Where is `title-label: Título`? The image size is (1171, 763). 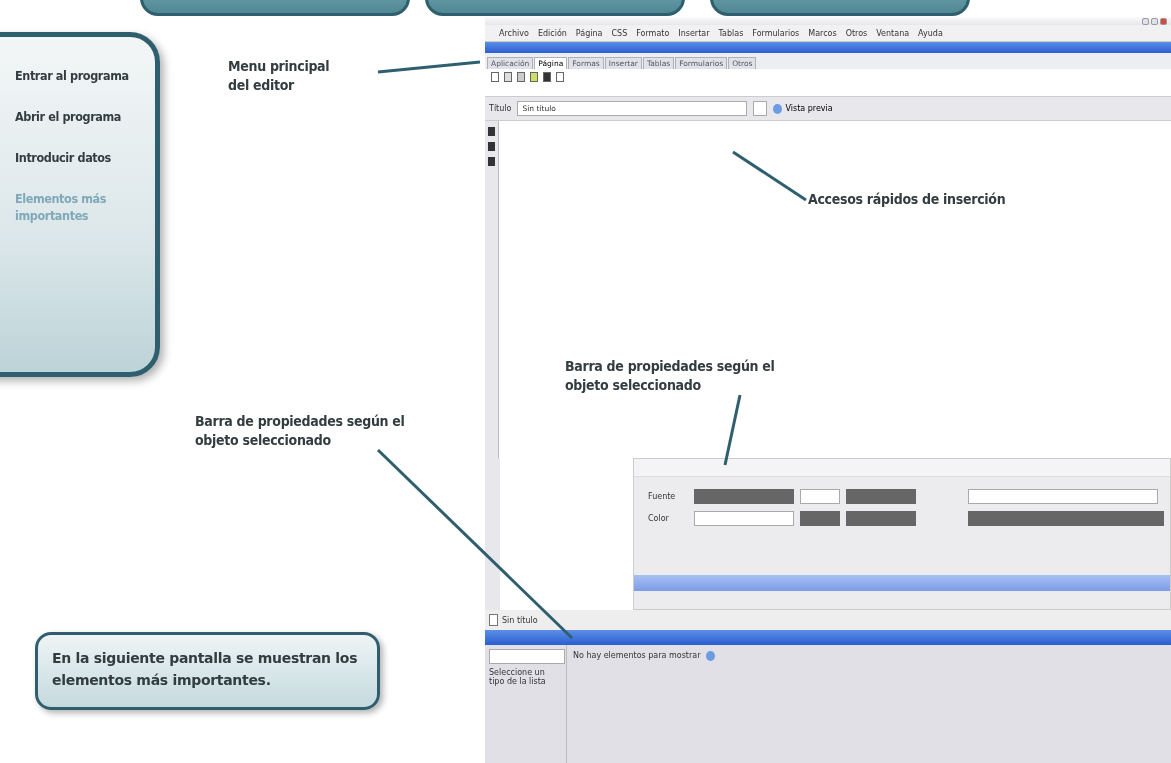
title-label: Título is located at coordinates (500, 108).